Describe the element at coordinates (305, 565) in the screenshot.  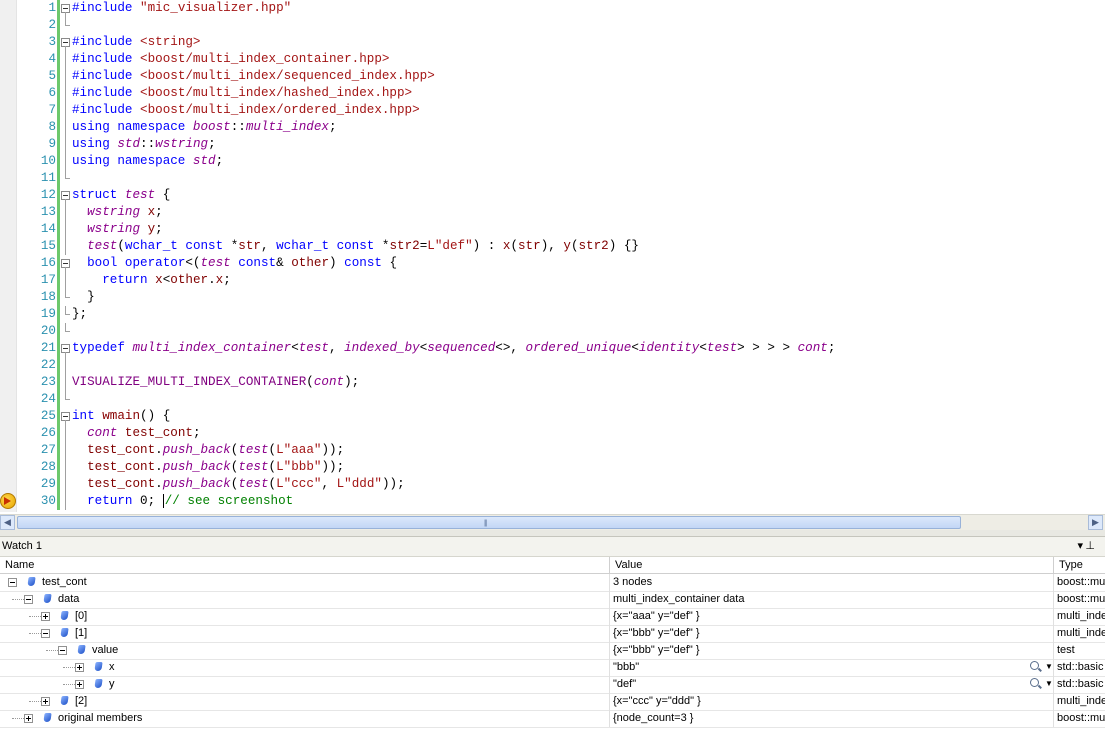
I see `column-header-name: Name` at that location.